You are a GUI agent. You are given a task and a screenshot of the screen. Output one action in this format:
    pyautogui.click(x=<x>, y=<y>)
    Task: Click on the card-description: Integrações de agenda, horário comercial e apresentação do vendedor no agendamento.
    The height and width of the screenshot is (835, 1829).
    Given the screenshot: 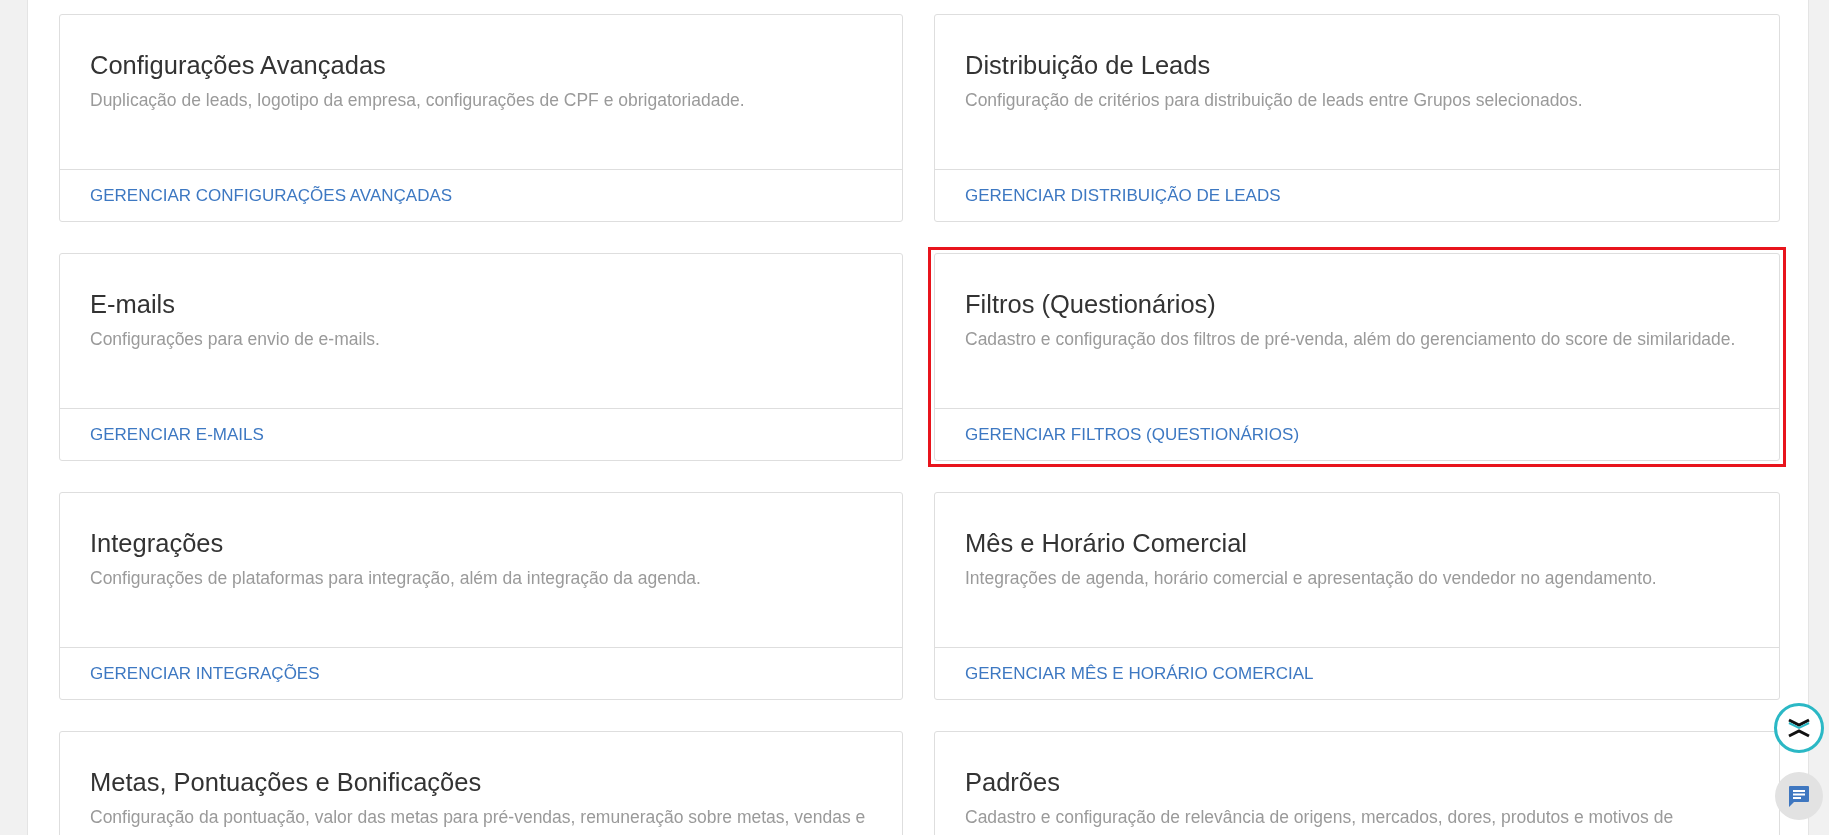 What is the action you would take?
    pyautogui.click(x=1311, y=578)
    